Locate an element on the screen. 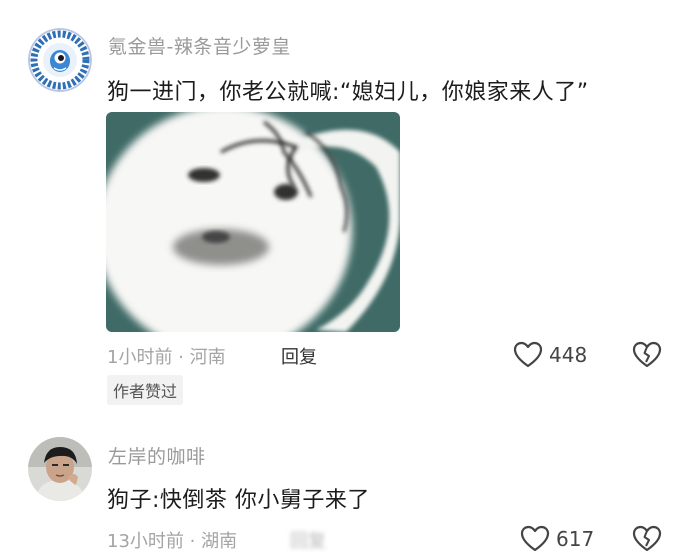 Image resolution: width=690 pixels, height=558 pixels. eye-monster-badge-avatar is located at coordinates (60, 60).